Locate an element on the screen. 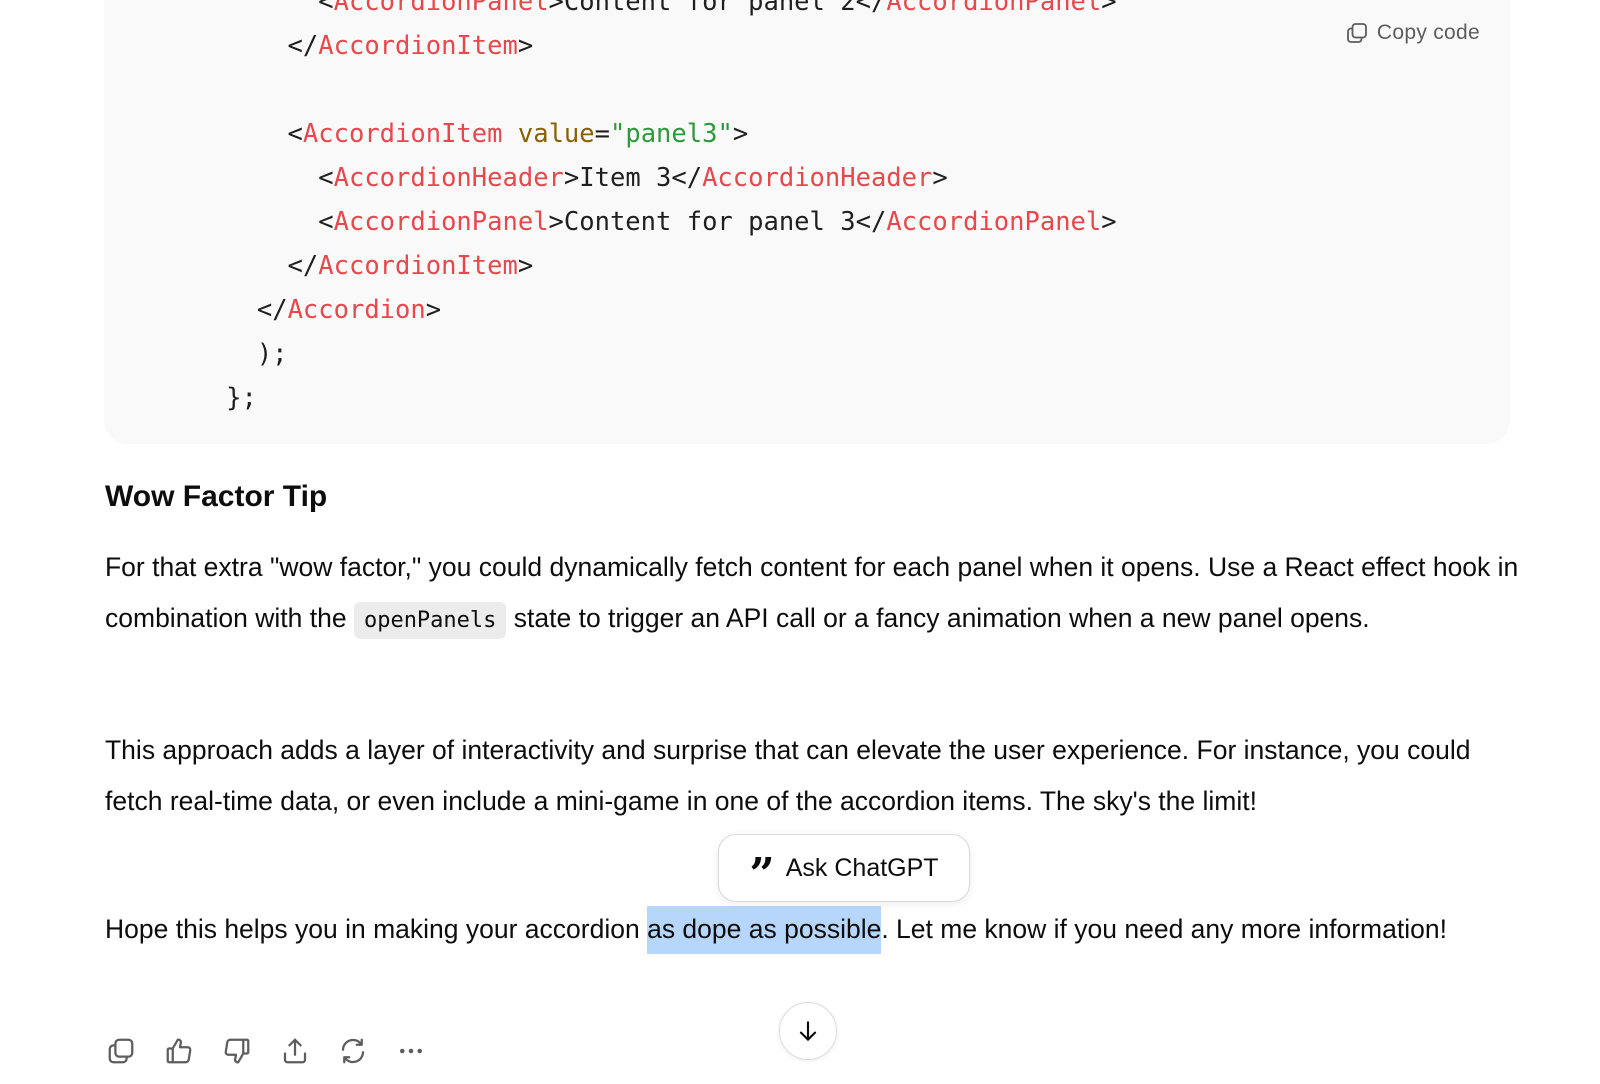 This screenshot has width=1600, height=1084. code-line: ); is located at coordinates (625, 354).